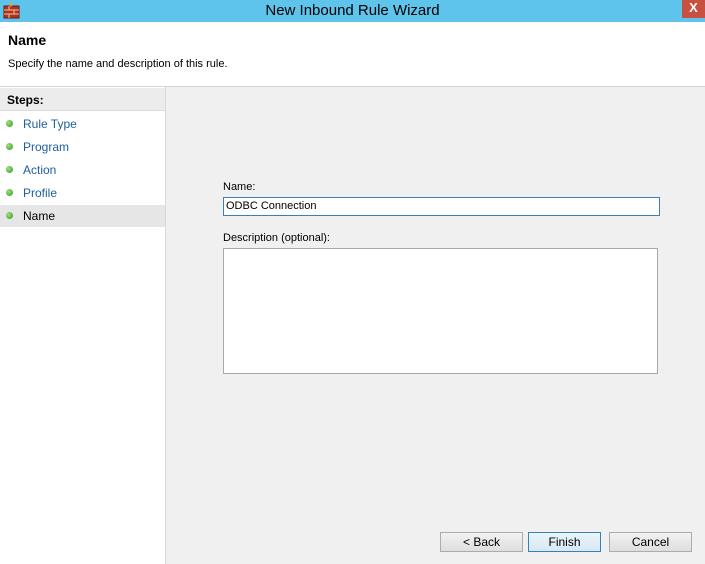 The width and height of the screenshot is (705, 564). I want to click on step-label: Rule Type, so click(50, 124).